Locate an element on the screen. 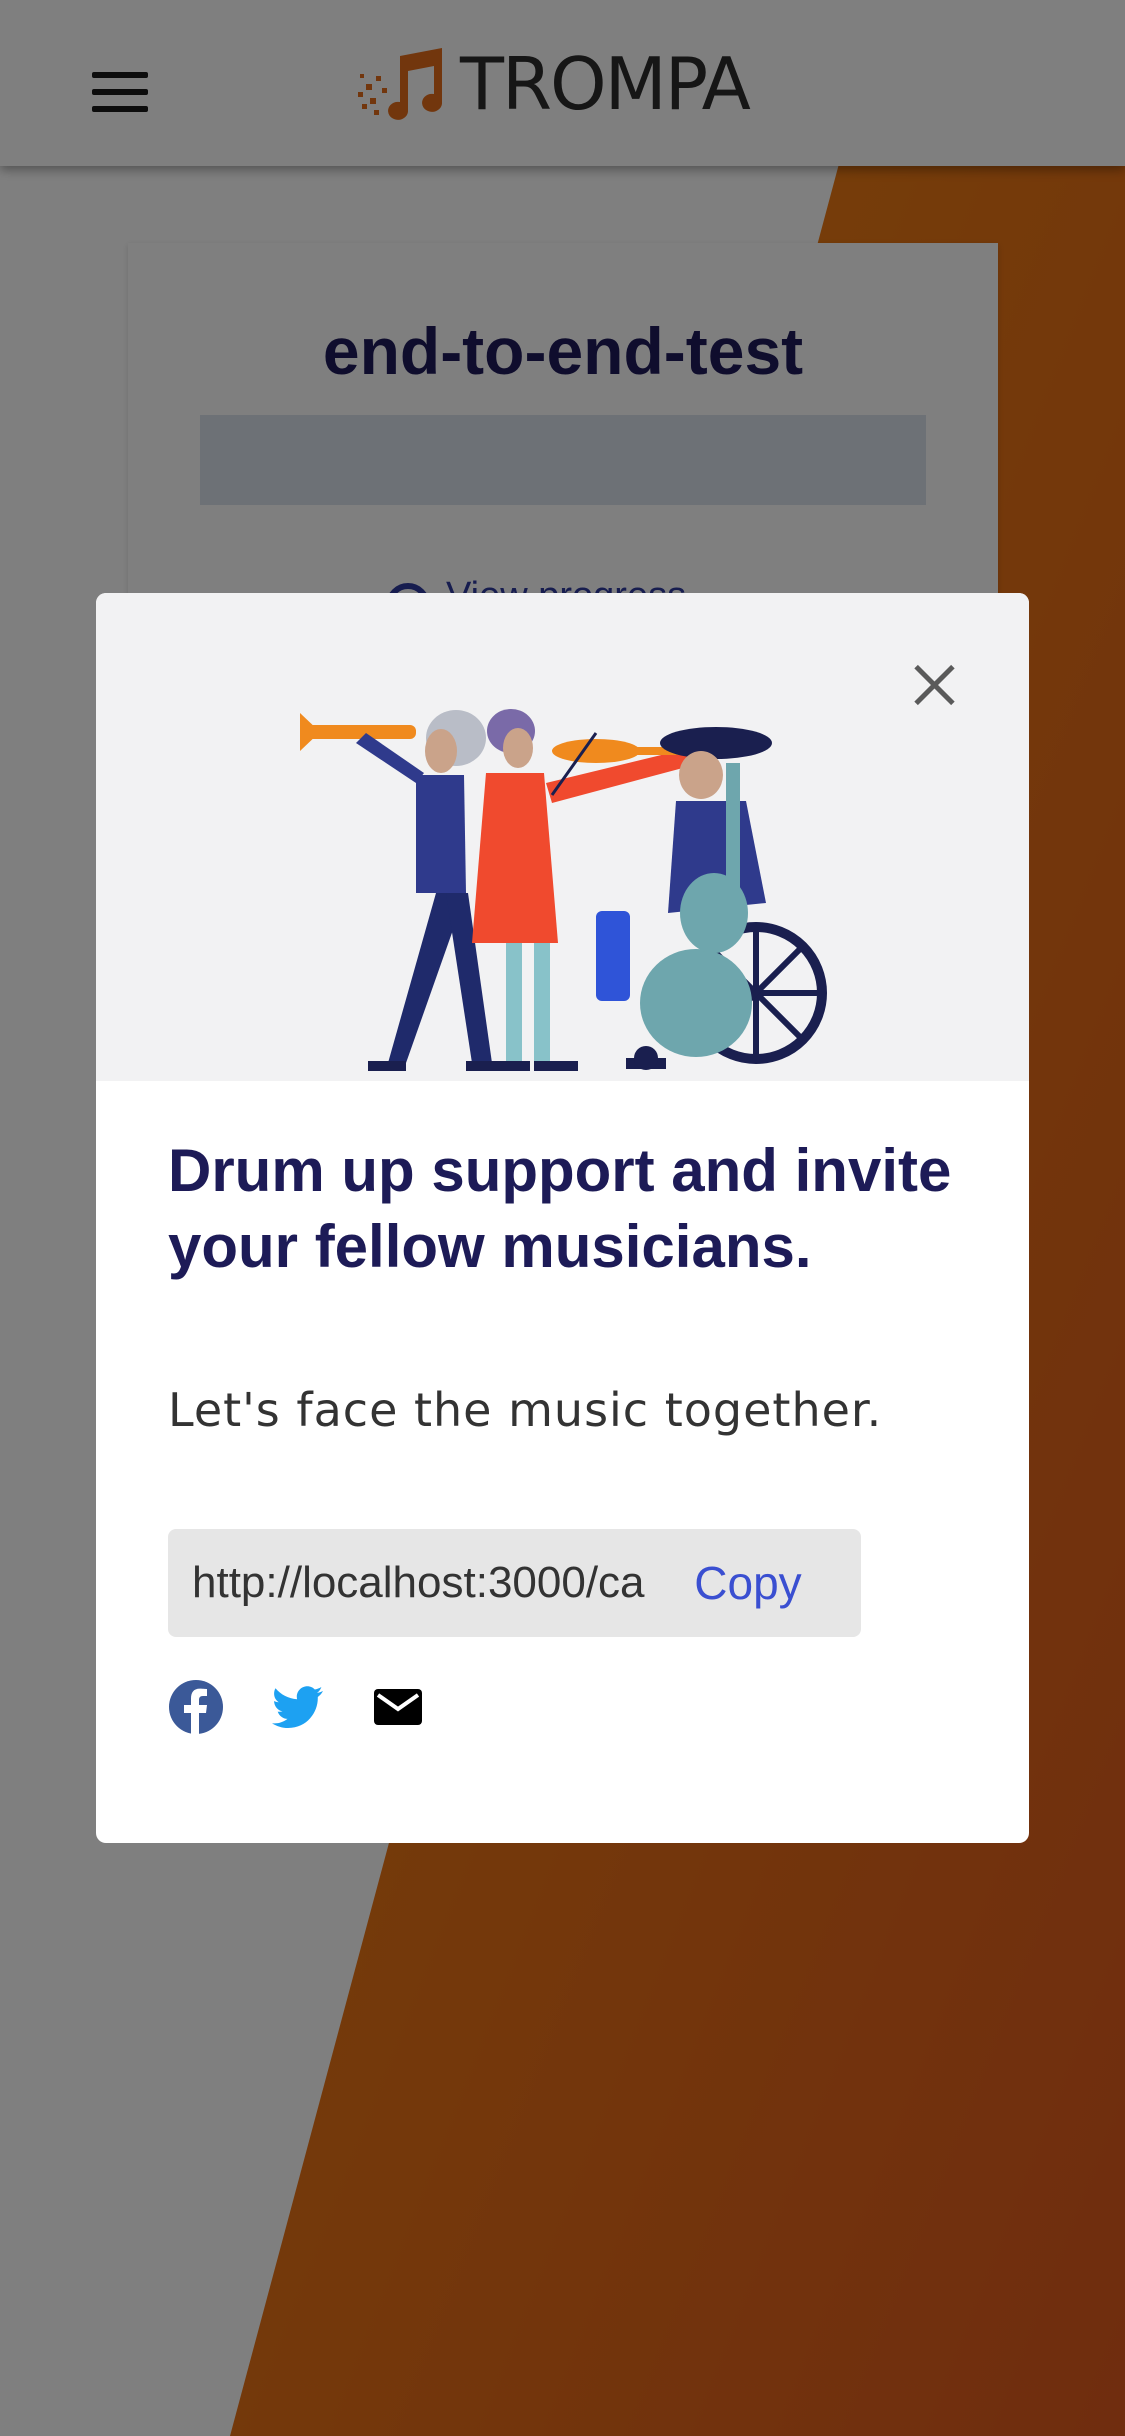  close-icon is located at coordinates (934, 685).